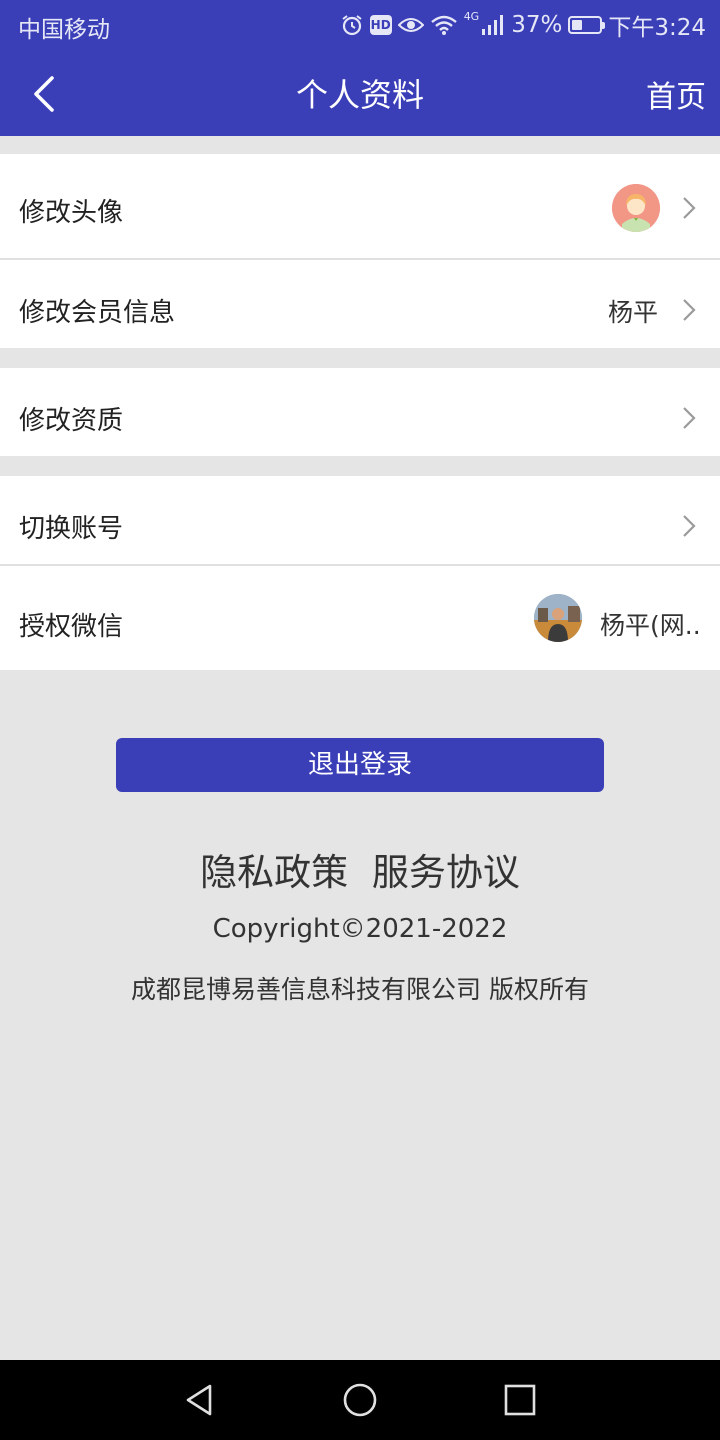  What do you see at coordinates (587, 25) in the screenshot?
I see `battery-icon` at bounding box center [587, 25].